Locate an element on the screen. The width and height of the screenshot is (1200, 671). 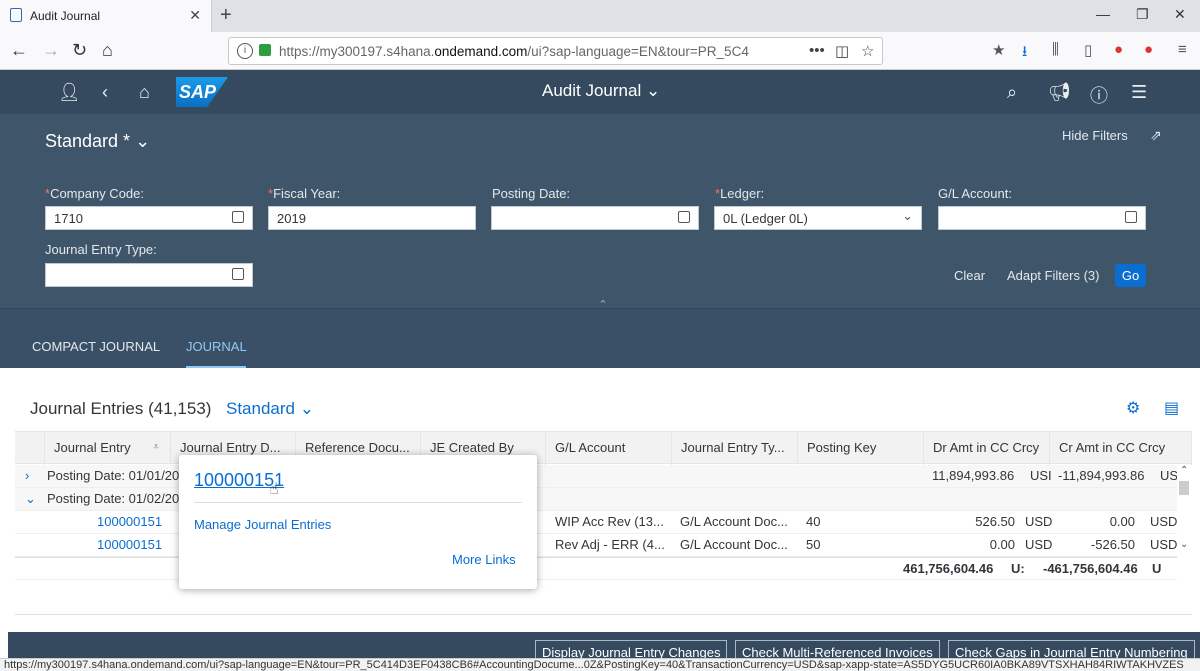
minimize-icon: — is located at coordinates (1103, 14).